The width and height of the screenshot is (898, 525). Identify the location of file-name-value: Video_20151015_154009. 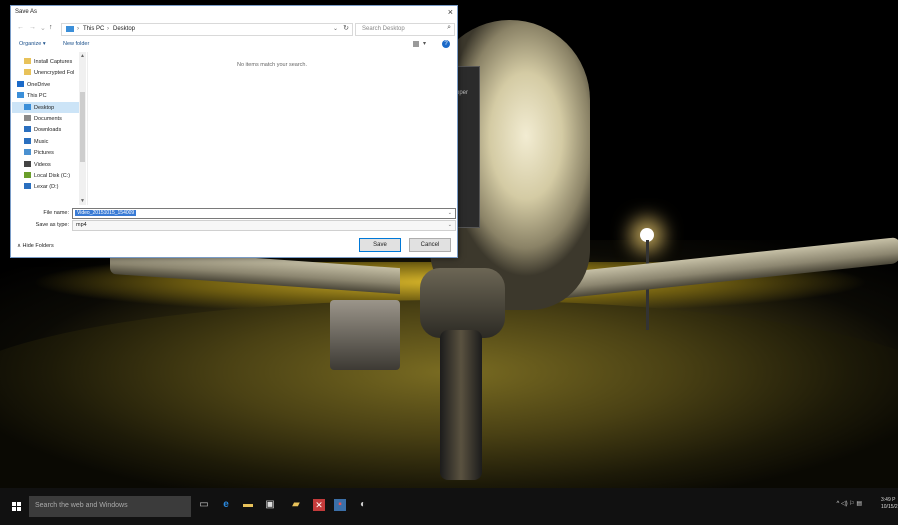
(106, 213).